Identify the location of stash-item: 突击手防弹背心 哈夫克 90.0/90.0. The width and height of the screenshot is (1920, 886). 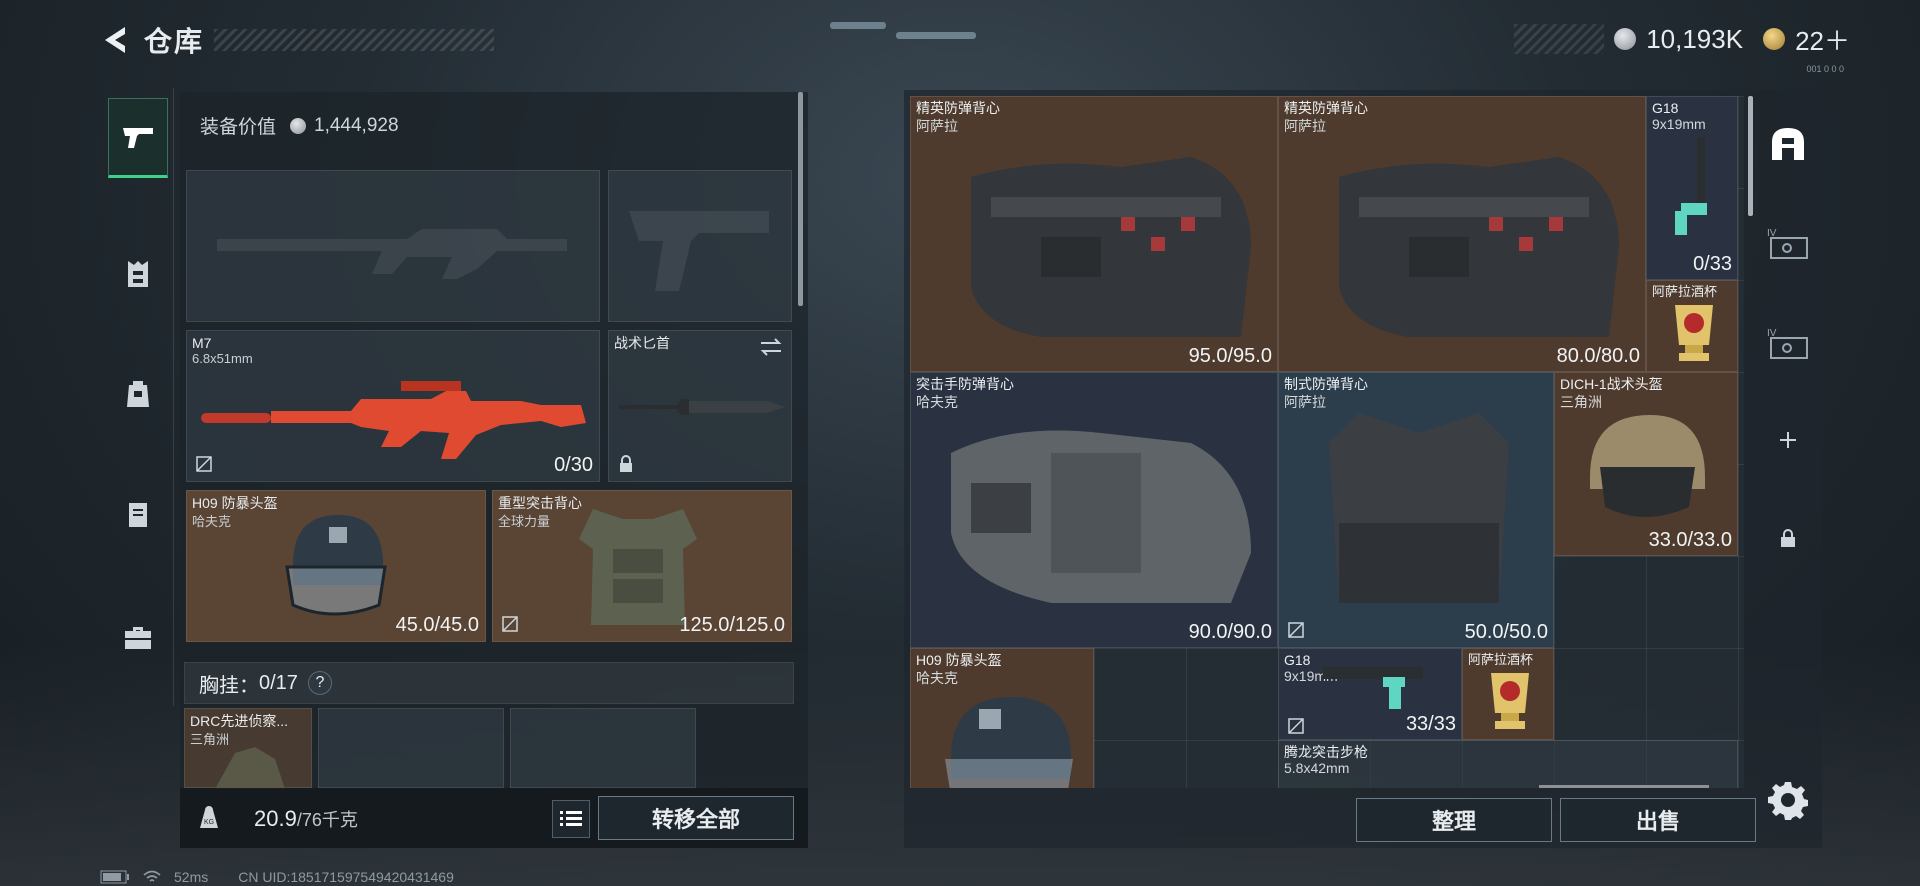
(1094, 510).